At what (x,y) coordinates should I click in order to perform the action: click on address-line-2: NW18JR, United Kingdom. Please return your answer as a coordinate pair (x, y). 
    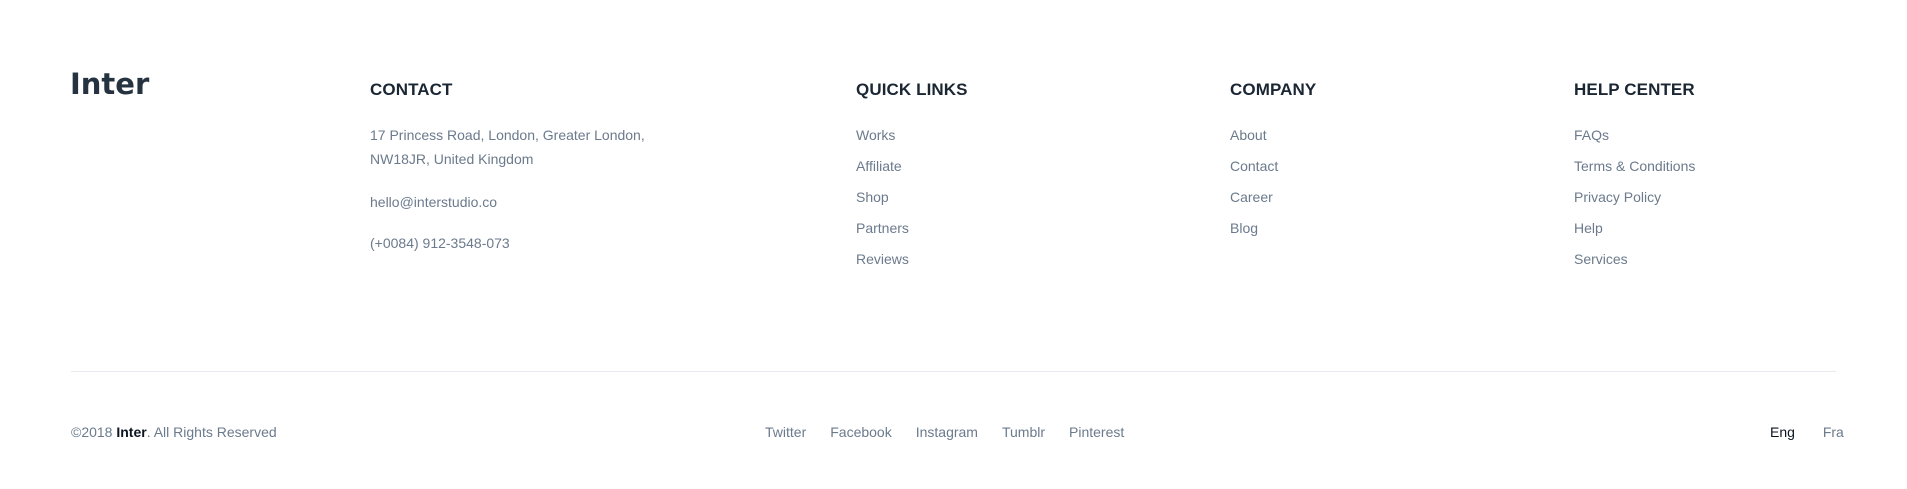
    Looking at the image, I should click on (452, 159).